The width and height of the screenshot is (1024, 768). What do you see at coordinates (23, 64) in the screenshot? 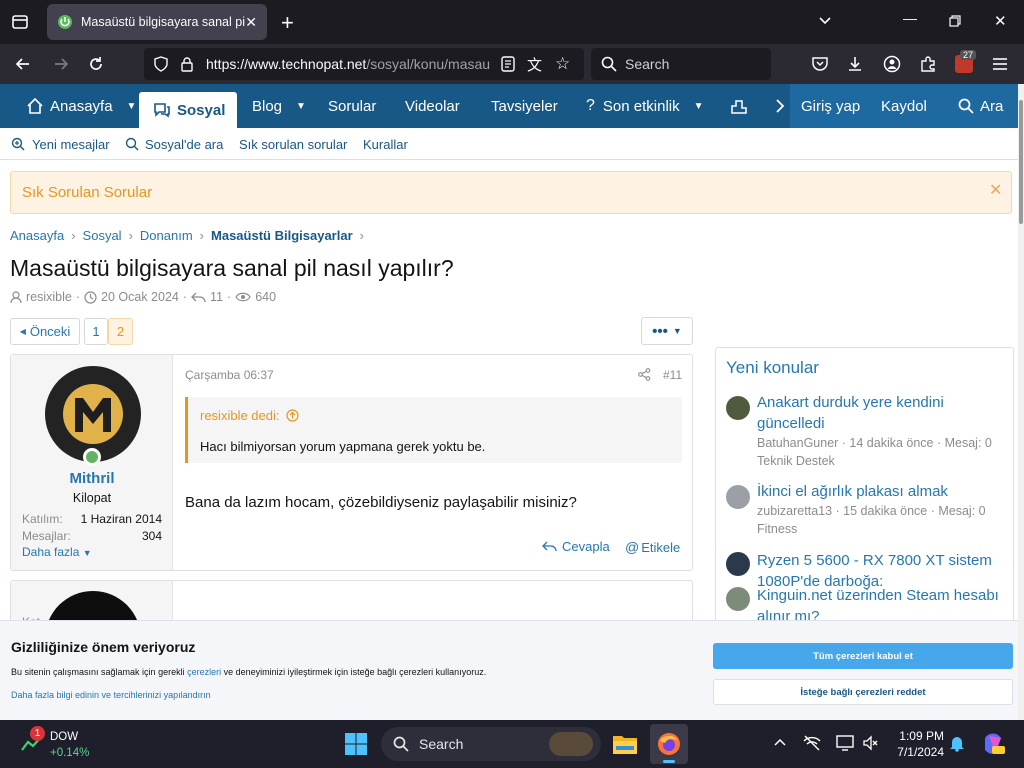
I see `back-arrow-icon` at bounding box center [23, 64].